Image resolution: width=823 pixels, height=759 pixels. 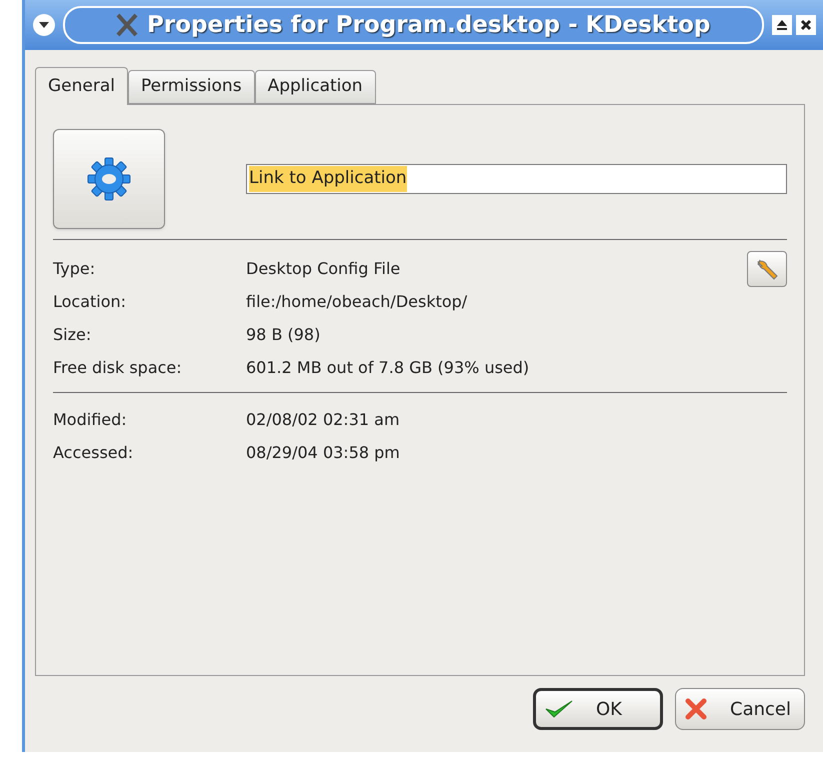 I want to click on cancel-button: Cancel, so click(x=740, y=709).